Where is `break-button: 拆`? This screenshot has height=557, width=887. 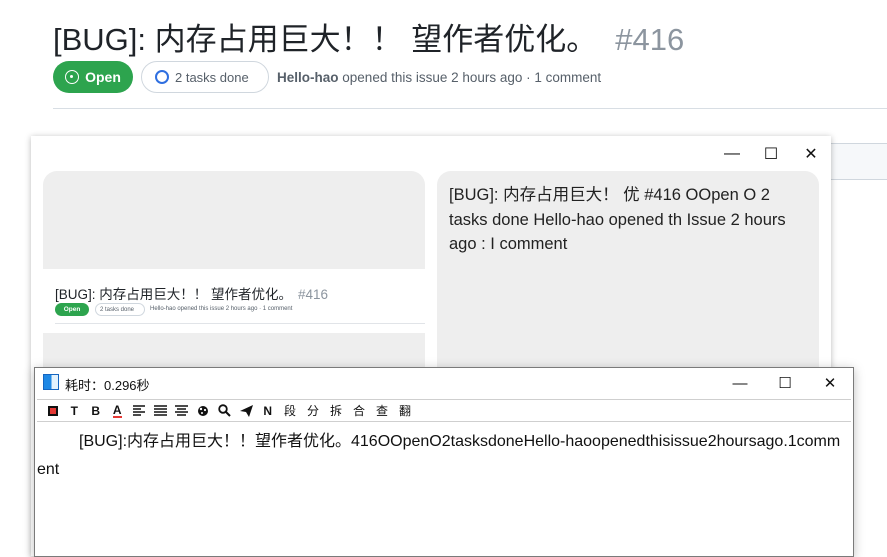
break-button: 拆 is located at coordinates (336, 411).